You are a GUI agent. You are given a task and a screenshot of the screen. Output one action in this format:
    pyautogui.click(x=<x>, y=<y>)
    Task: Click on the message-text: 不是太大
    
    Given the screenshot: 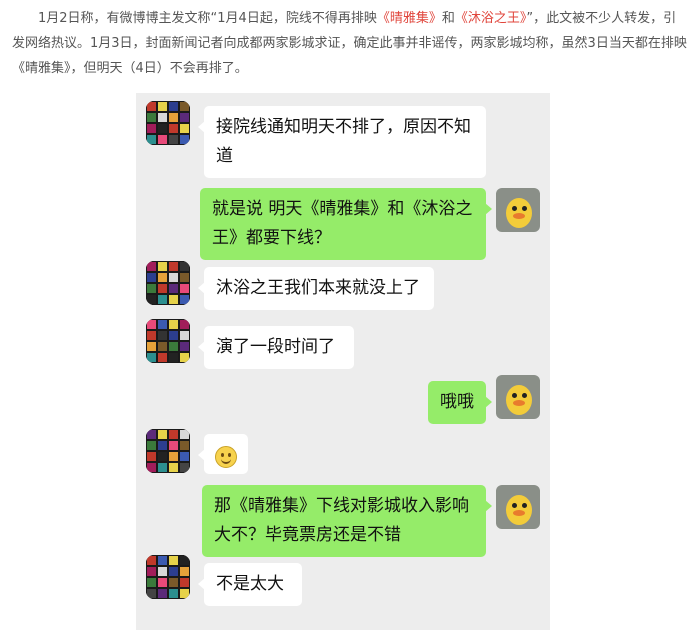 What is the action you would take?
    pyautogui.click(x=250, y=584)
    